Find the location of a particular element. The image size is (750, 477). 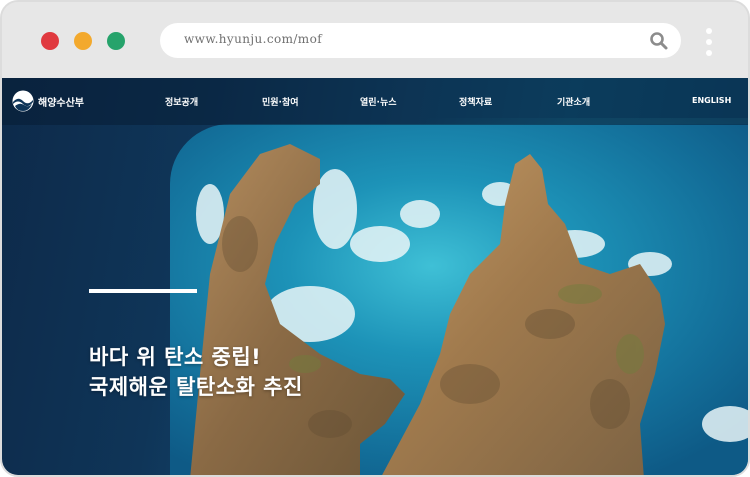

url-text: www.hyunju.com/mof is located at coordinates (253, 39).